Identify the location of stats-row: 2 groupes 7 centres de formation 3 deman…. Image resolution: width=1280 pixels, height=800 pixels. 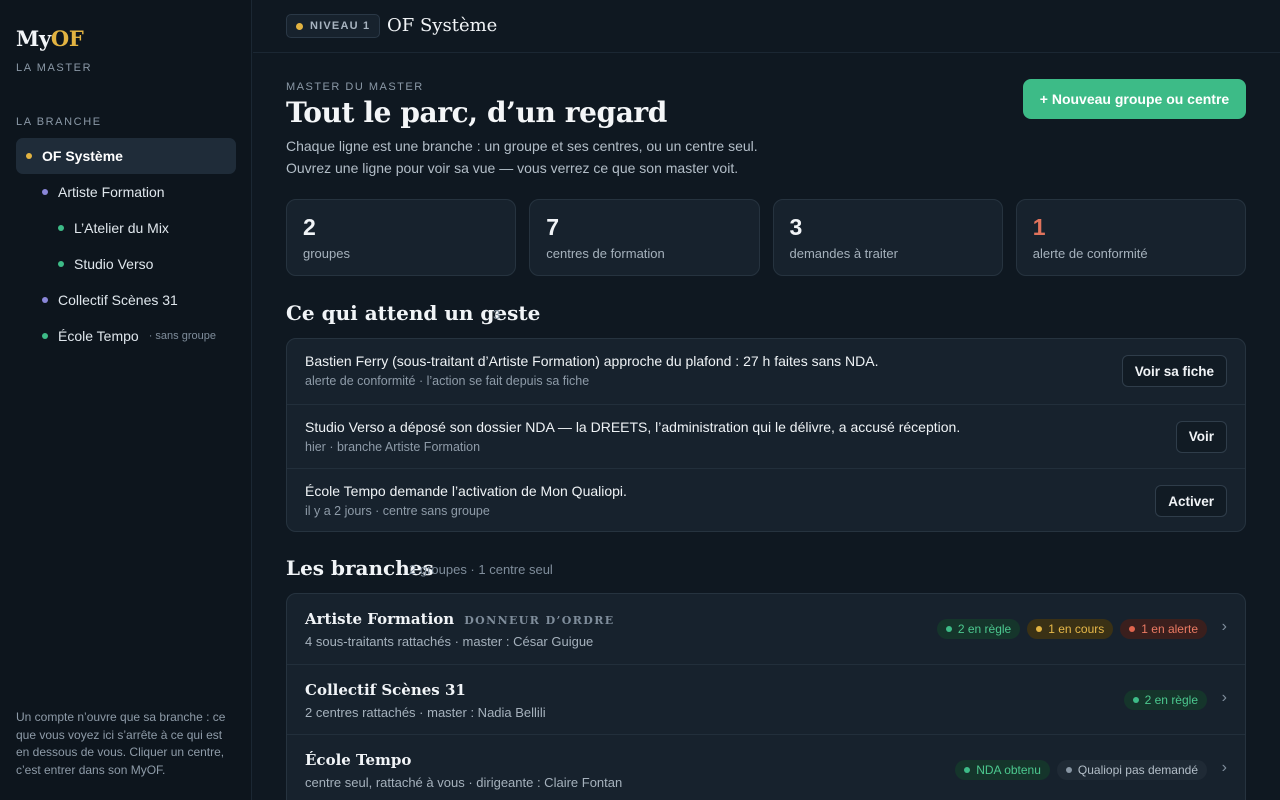
(766, 237).